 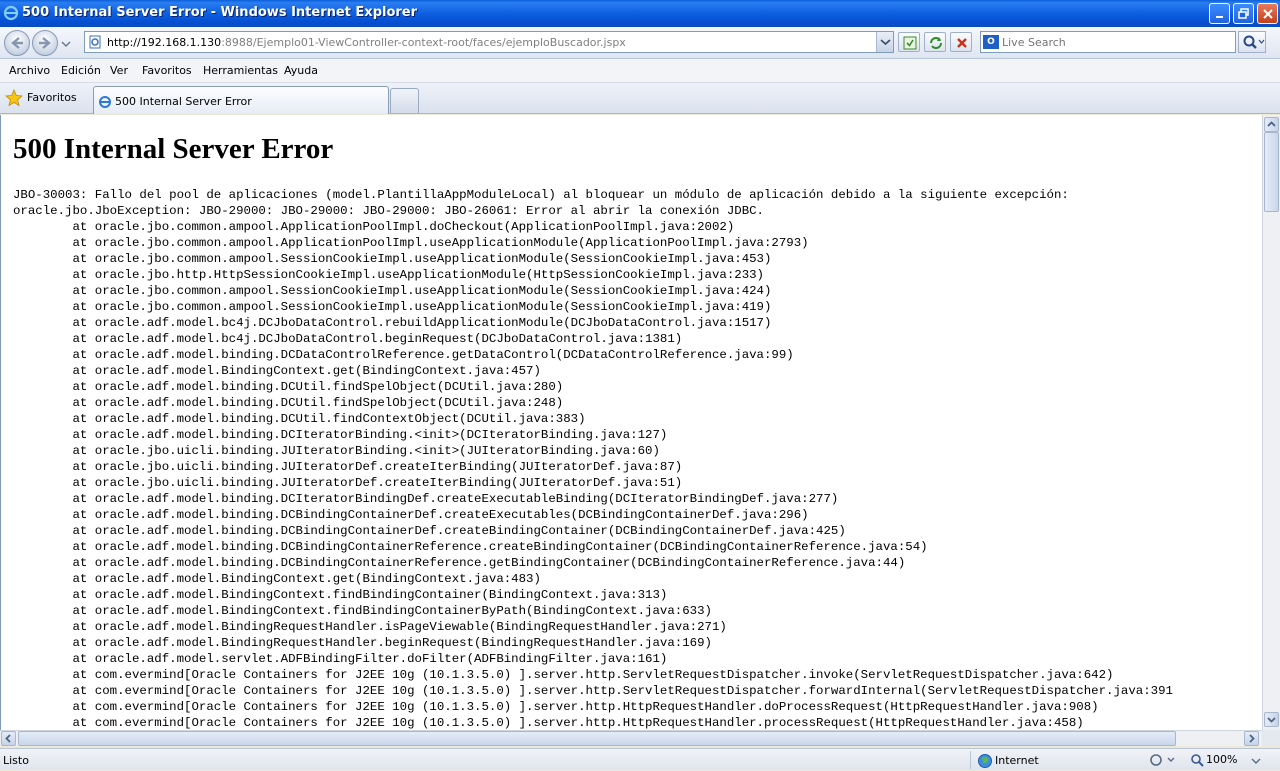 I want to click on search-button, so click(x=1252, y=42).